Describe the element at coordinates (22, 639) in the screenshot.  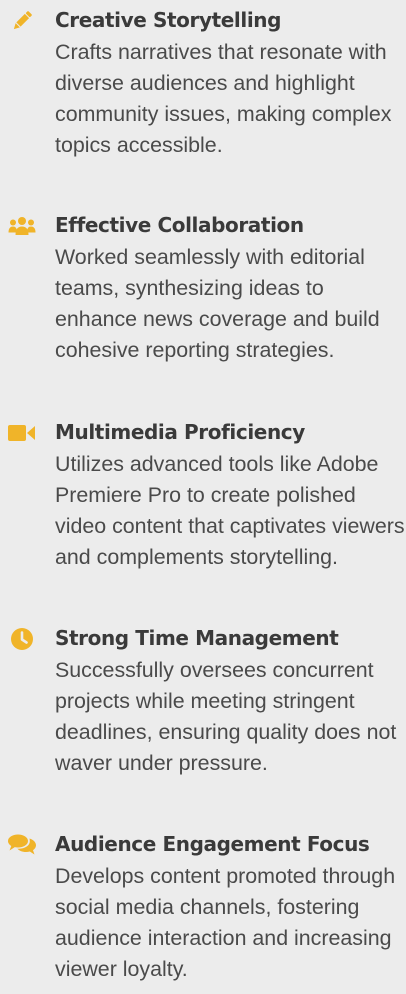
I see `clock-icon` at that location.